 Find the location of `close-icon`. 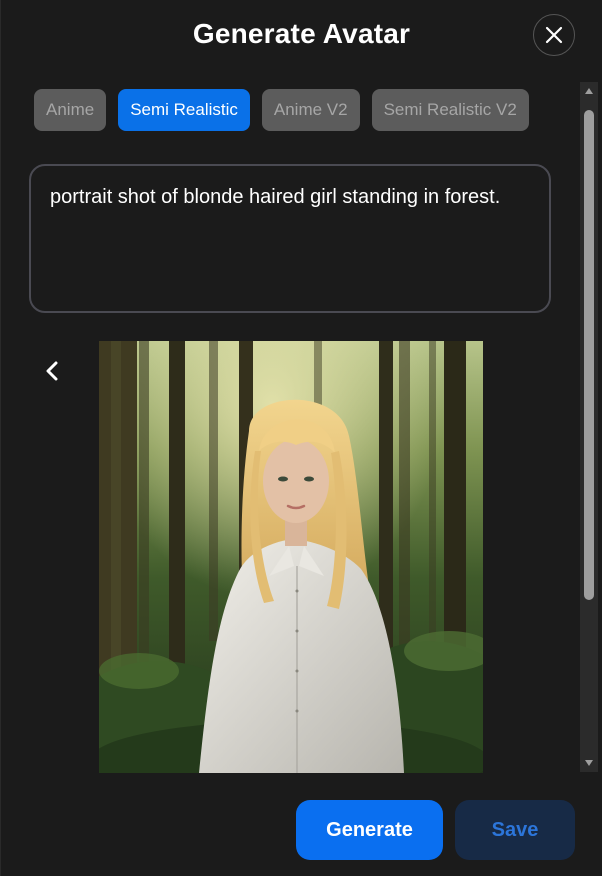

close-icon is located at coordinates (554, 35).